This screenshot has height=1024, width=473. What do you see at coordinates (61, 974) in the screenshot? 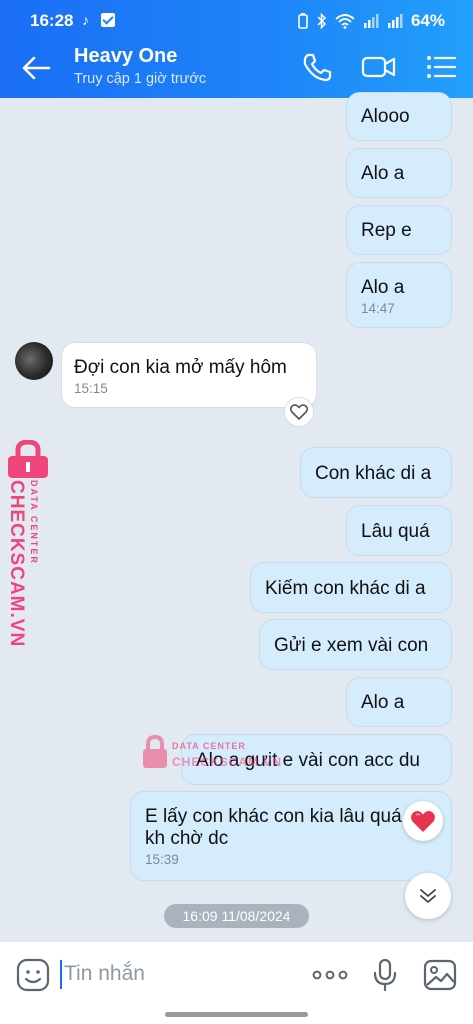
I see `text-caret` at bounding box center [61, 974].